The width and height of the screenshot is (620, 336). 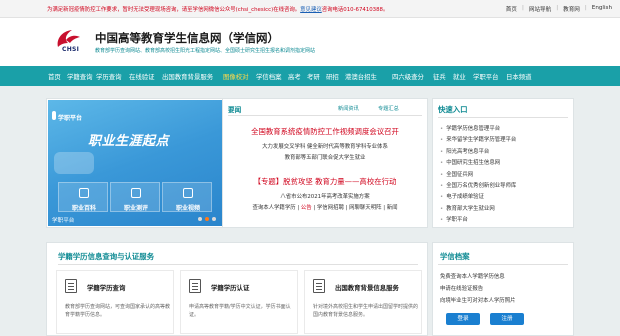 What do you see at coordinates (54, 76) in the screenshot?
I see `nav-home: 首页` at bounding box center [54, 76].